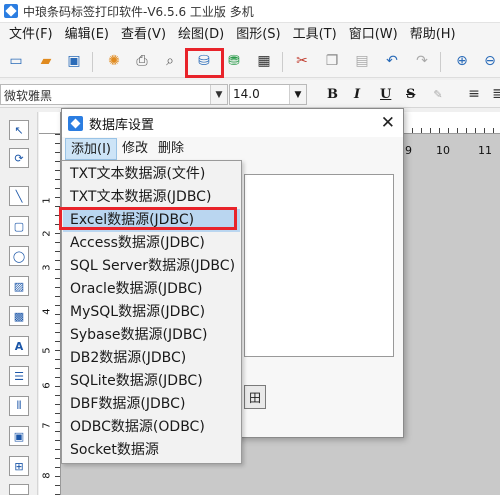 The height and width of the screenshot is (495, 500). What do you see at coordinates (47, 425) in the screenshot?
I see `ruler-label: 7` at bounding box center [47, 425].